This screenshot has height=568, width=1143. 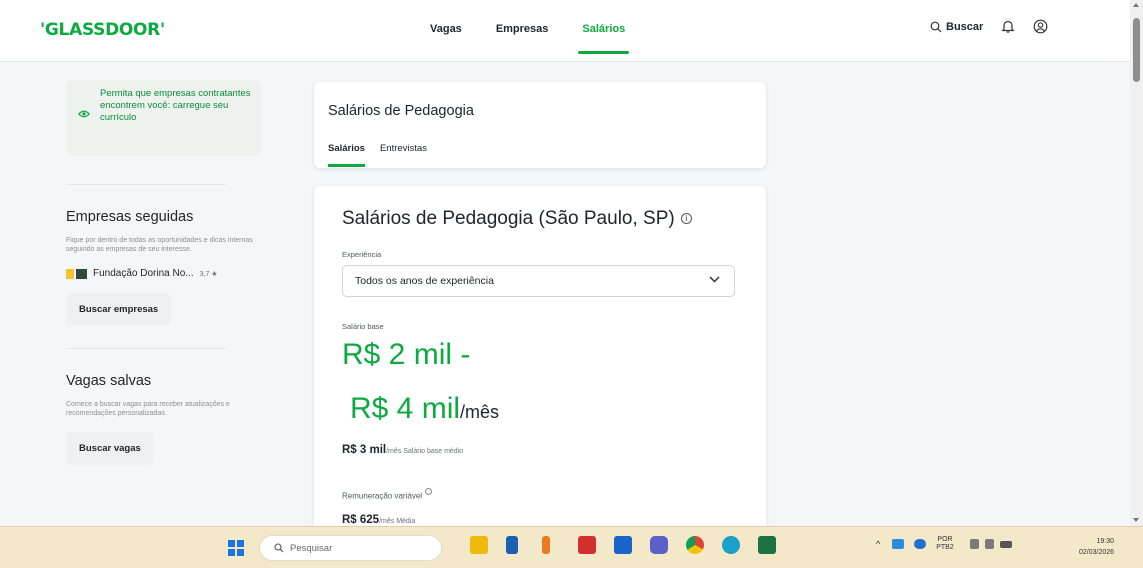 I want to click on variable-pay-label: Remuneração variável, so click(x=387, y=494).